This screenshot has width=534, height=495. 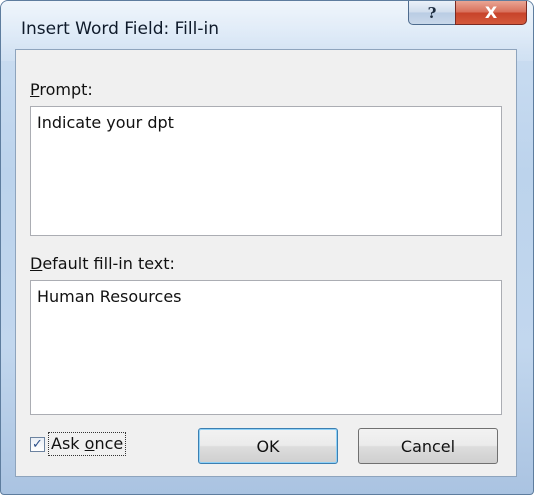 What do you see at coordinates (105, 122) in the screenshot?
I see `prompt-field-value: Indicate your dpt` at bounding box center [105, 122].